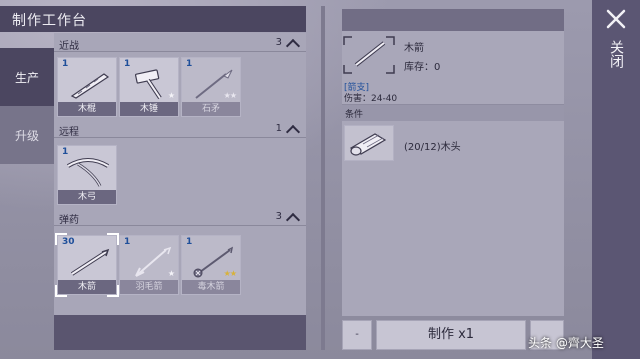 This screenshot has width=640, height=359. I want to click on item-name: 木锤, so click(149, 109).